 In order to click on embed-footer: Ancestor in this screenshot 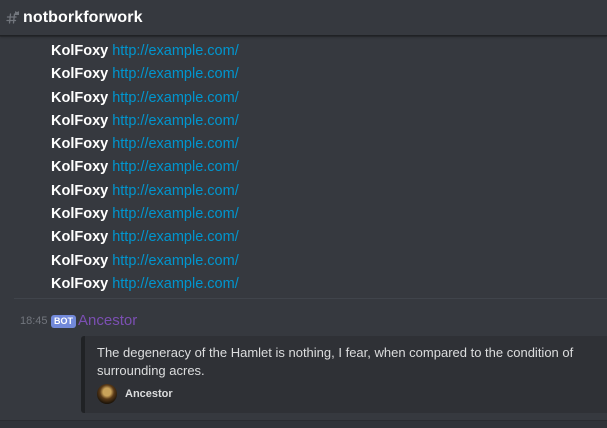, I will do `click(135, 394)`.